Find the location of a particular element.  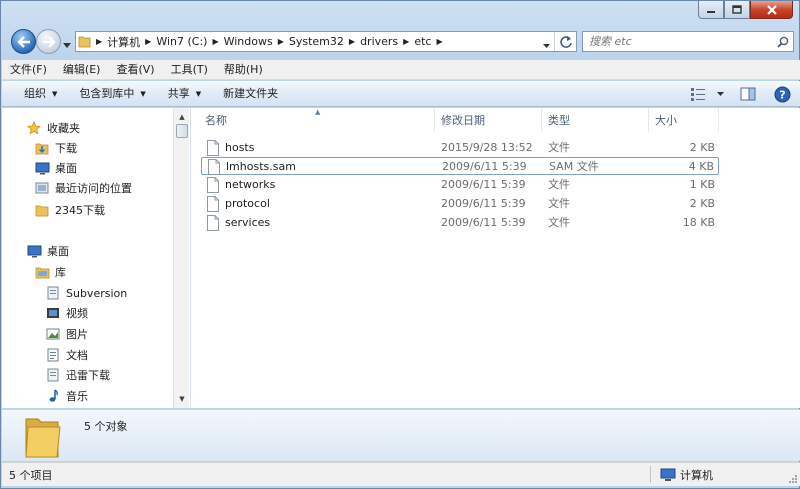

navigation-scrollbar: ▲ ▼ is located at coordinates (181, 258).